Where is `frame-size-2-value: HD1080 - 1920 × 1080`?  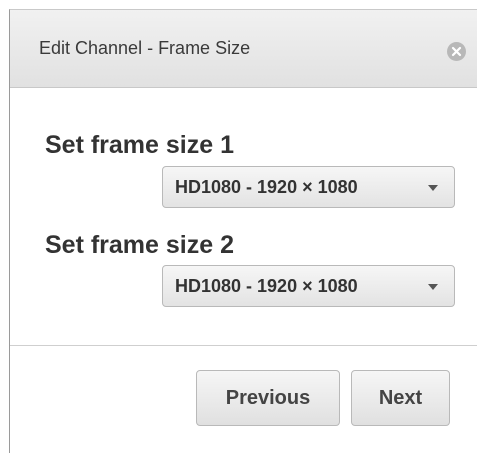 frame-size-2-value: HD1080 - 1920 × 1080 is located at coordinates (266, 286).